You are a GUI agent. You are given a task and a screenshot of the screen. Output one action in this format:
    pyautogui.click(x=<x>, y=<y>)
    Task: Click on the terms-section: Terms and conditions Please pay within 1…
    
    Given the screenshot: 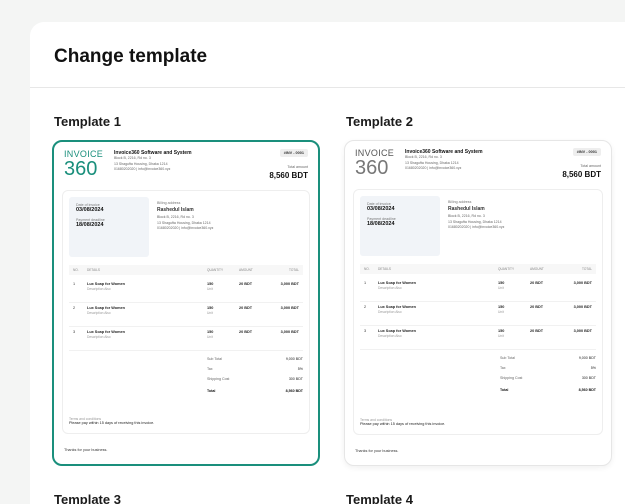 What is the action you would take?
    pyautogui.click(x=111, y=421)
    